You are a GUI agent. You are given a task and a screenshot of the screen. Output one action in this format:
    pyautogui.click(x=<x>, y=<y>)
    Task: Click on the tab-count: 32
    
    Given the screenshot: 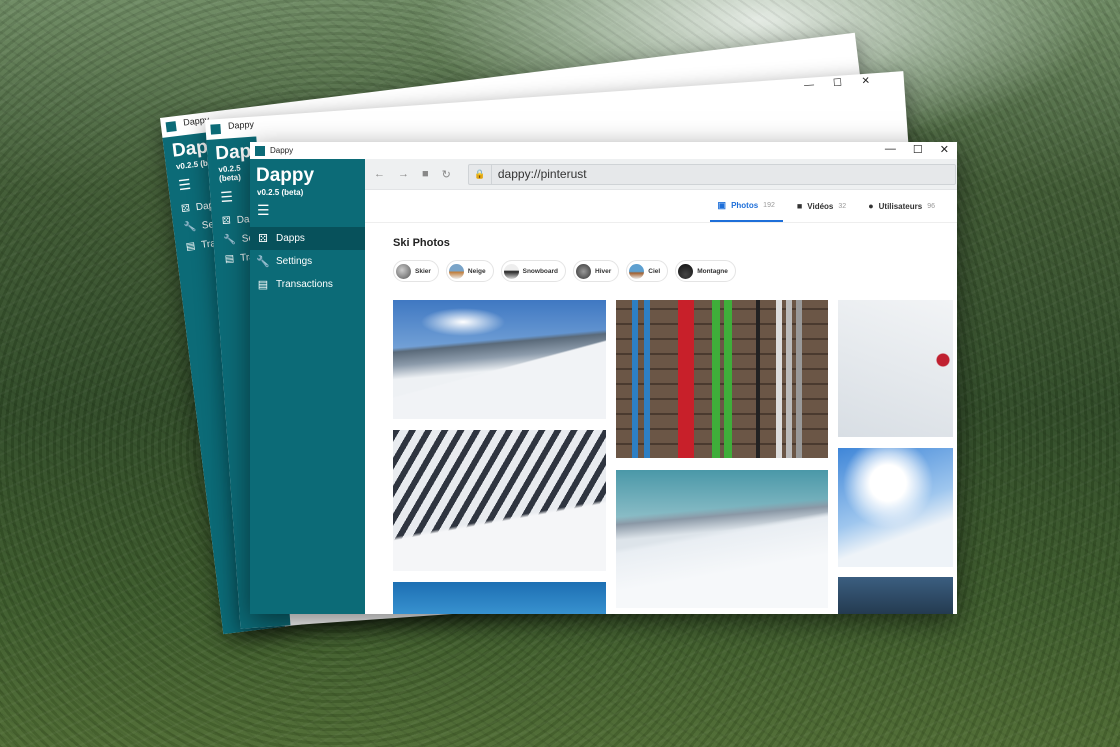 What is the action you would take?
    pyautogui.click(x=842, y=206)
    